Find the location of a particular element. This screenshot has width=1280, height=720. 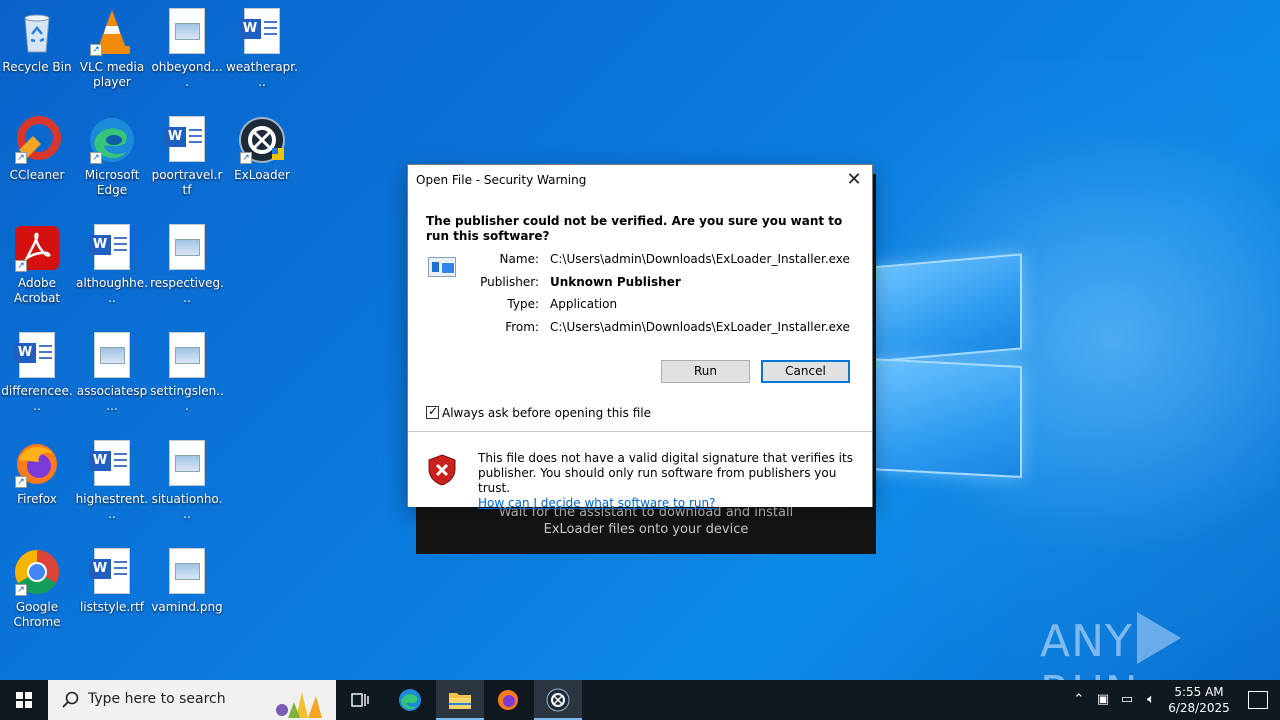

desktop-icon-poortravel: W poortravel.rtf is located at coordinates (187, 157).